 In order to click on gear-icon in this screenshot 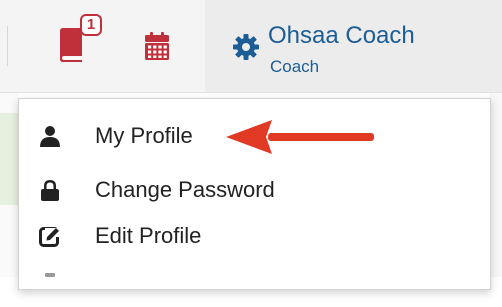, I will do `click(246, 47)`.